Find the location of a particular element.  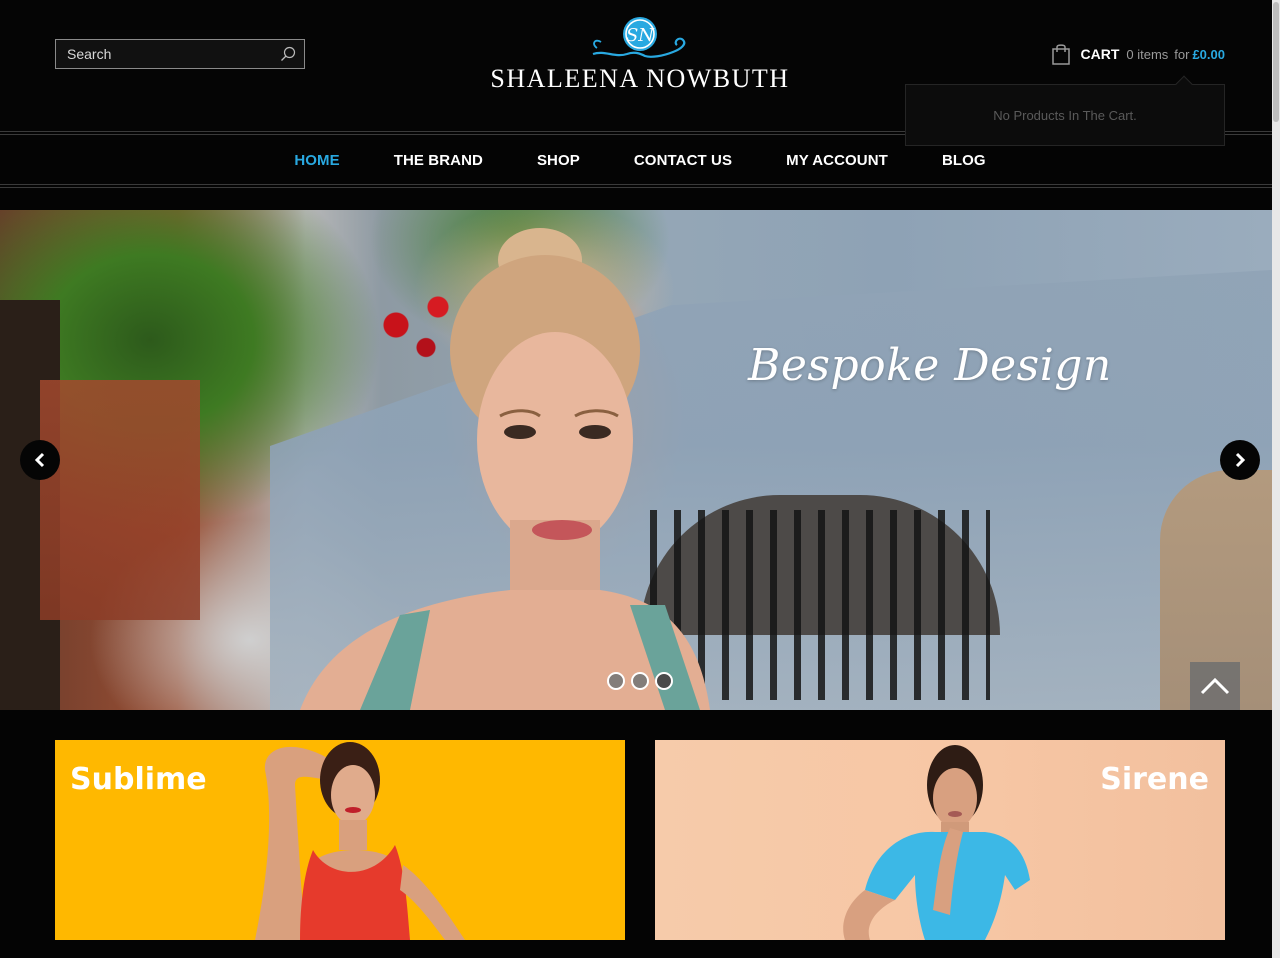

nav-item-home: HOME is located at coordinates (316, 160).